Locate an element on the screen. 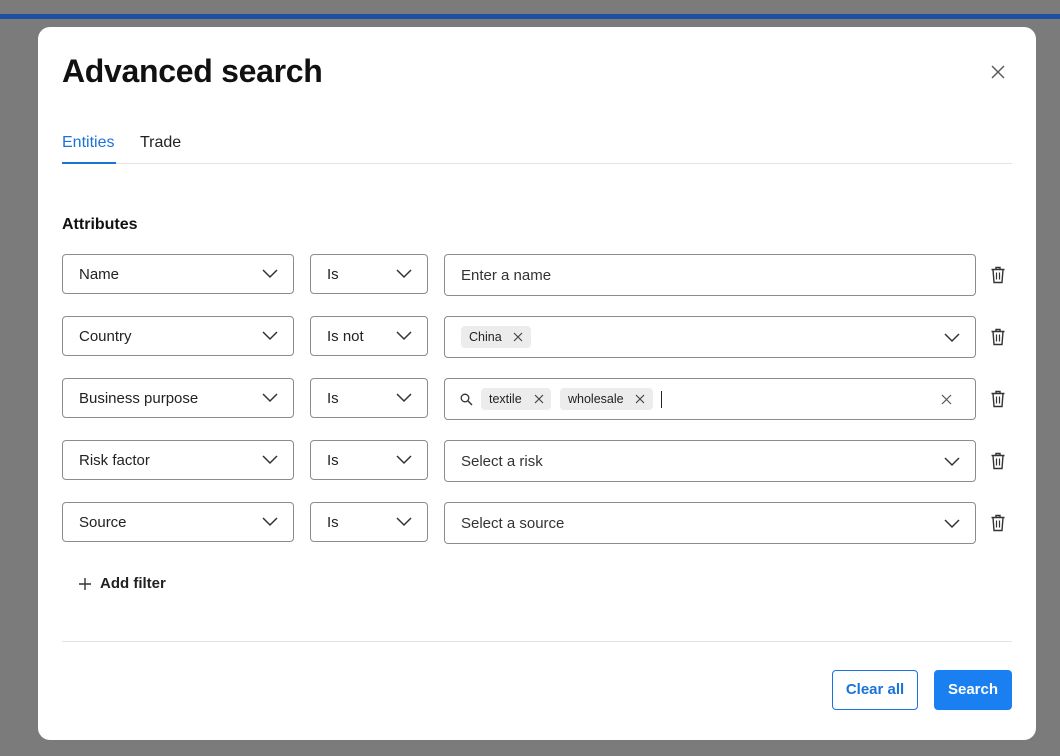  search-icon is located at coordinates (466, 399).